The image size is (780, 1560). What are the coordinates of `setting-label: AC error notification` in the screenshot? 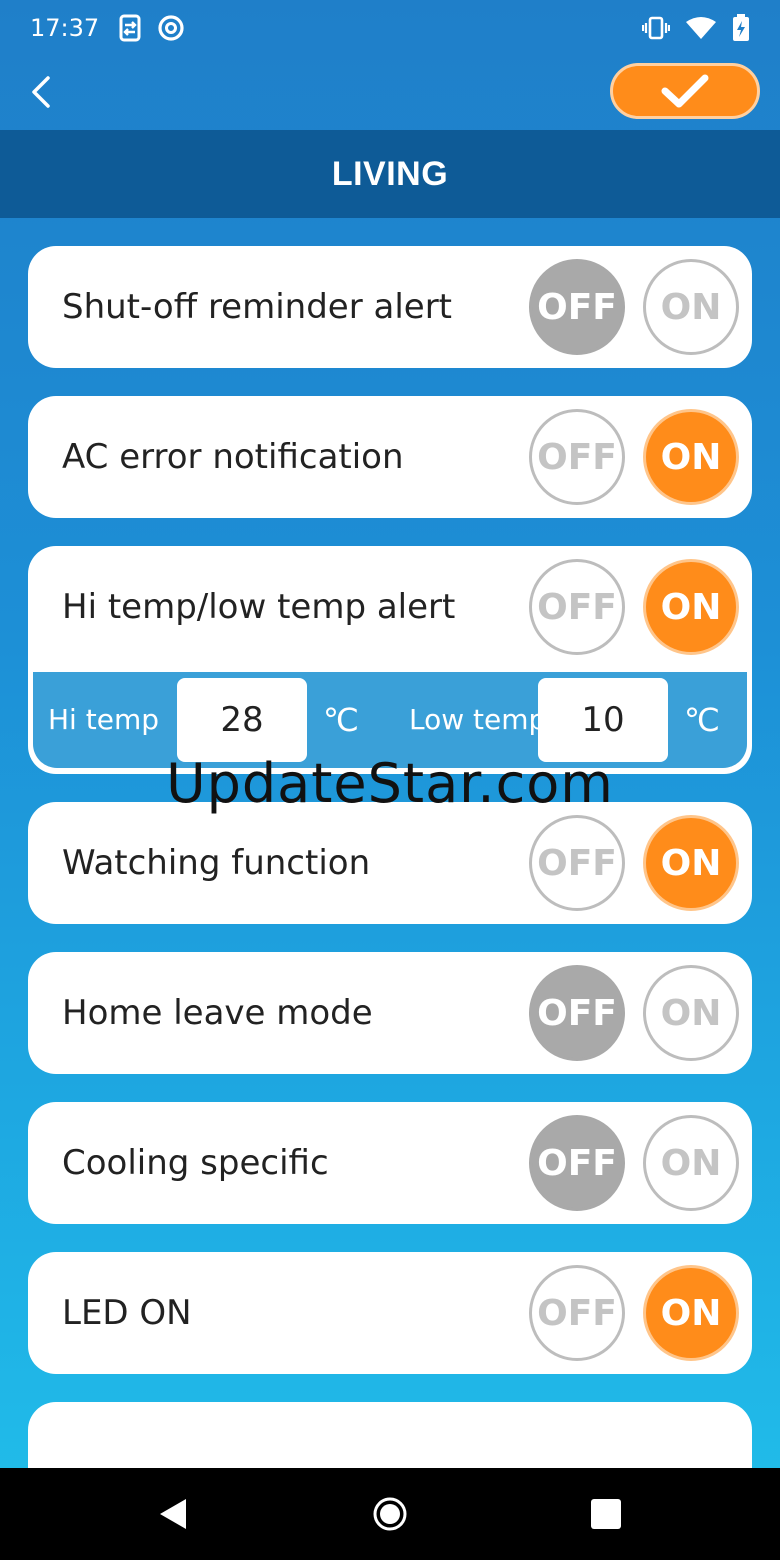 It's located at (233, 457).